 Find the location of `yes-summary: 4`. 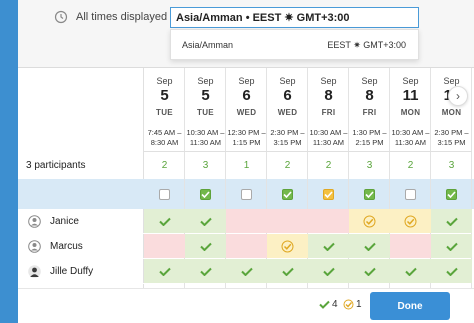

yes-summary: 4 is located at coordinates (328, 304).